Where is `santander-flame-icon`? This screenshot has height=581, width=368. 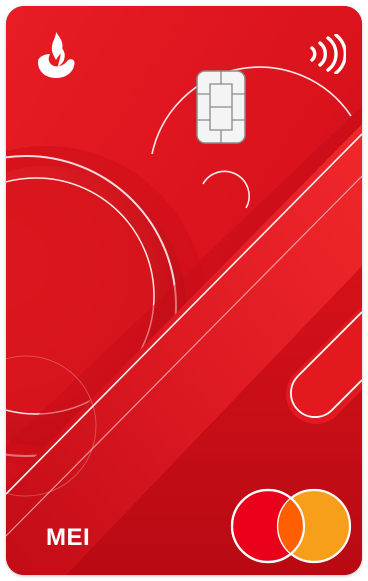
santander-flame-icon is located at coordinates (56, 55).